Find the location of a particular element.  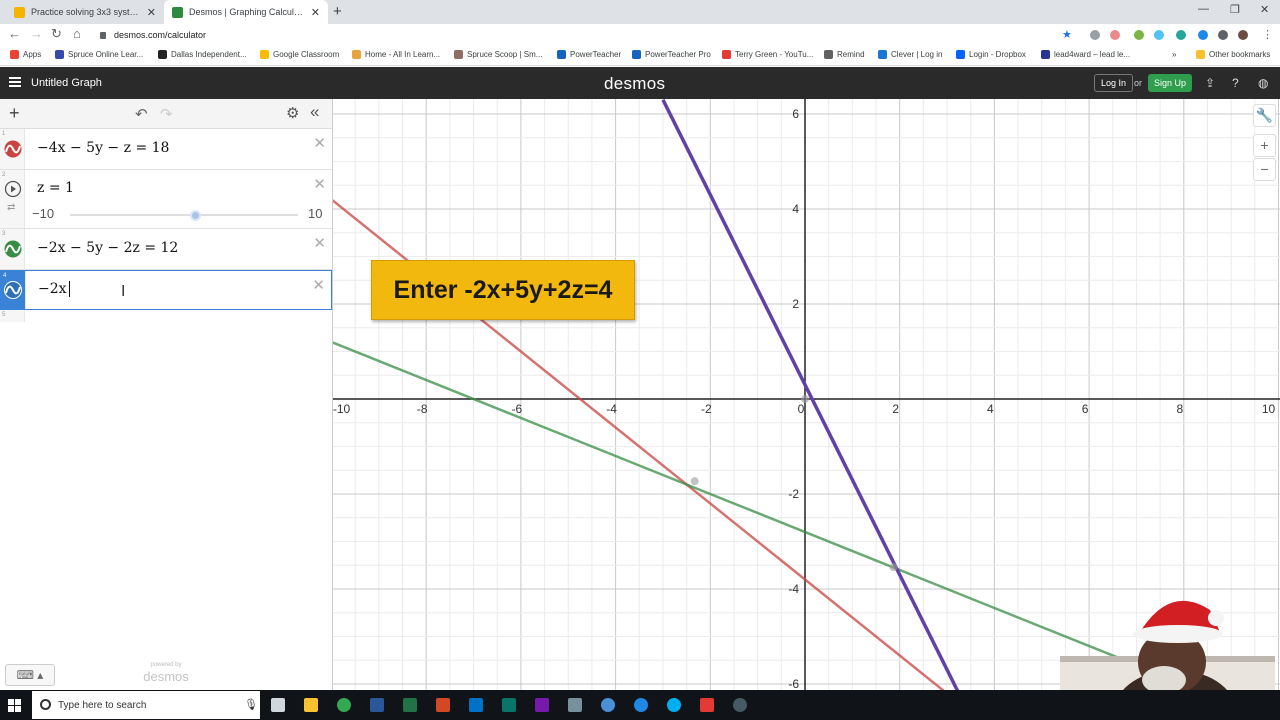

outlook-icon is located at coordinates (476, 705).